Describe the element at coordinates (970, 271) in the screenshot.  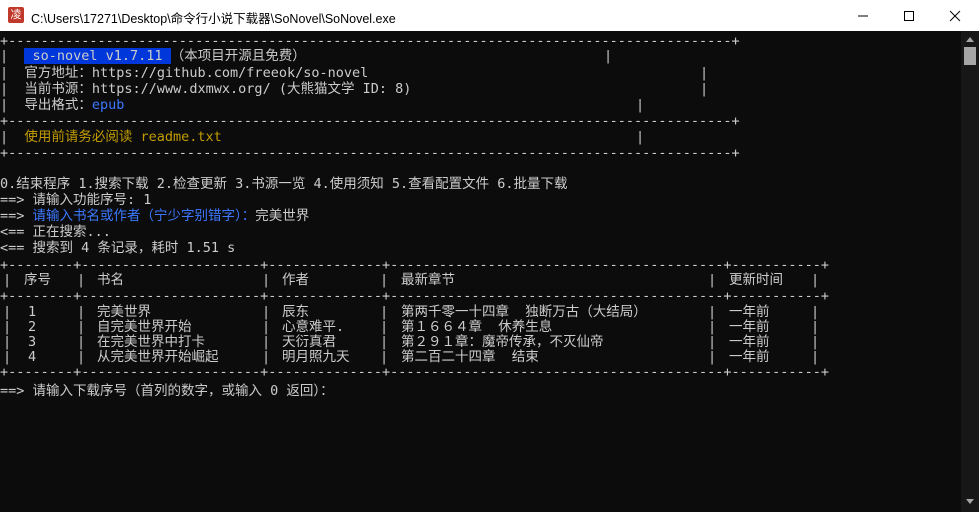
I see `vertical-scrollbar` at that location.